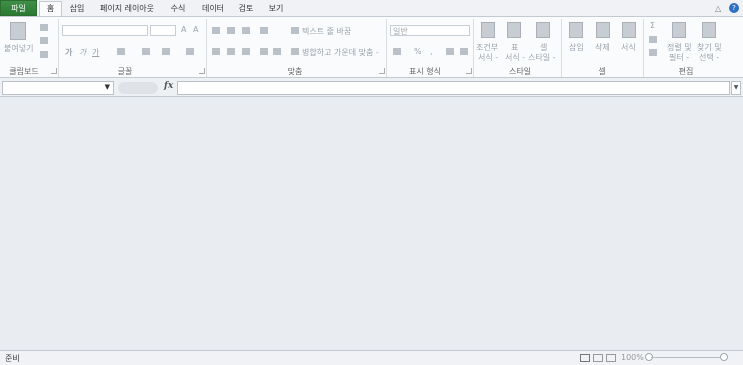 Image resolution: width=743 pixels, height=365 pixels. What do you see at coordinates (515, 57) in the screenshot?
I see `format-table-button-line2: 서식 -` at bounding box center [515, 57].